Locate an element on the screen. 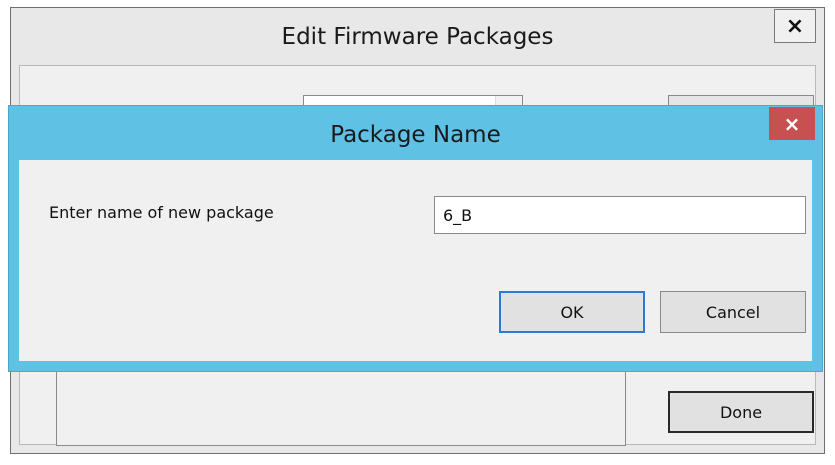 The image size is (835, 465). parent-close-button: × is located at coordinates (795, 26).